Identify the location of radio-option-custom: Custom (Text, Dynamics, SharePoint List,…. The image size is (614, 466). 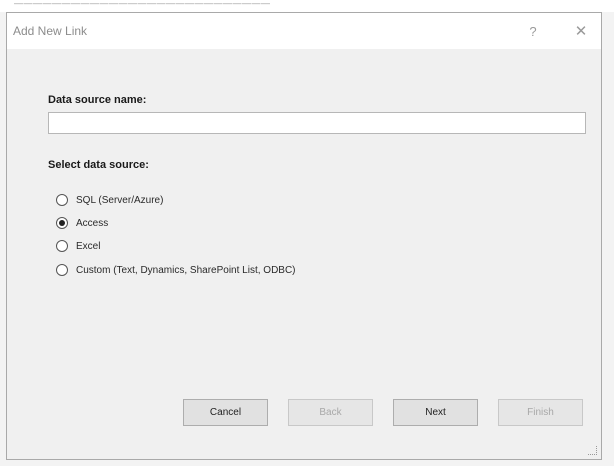
(176, 270).